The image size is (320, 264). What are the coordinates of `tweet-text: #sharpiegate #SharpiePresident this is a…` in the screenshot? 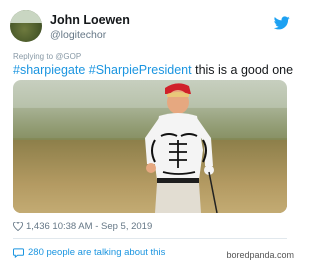 It's located at (153, 70).